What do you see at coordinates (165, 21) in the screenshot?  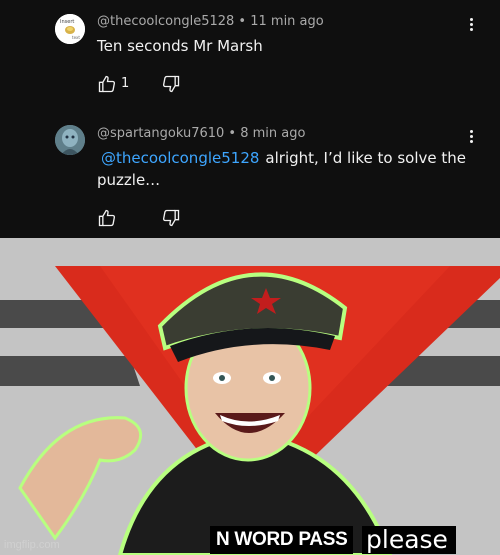 I see `author-handle: @thecoolcongle5128` at bounding box center [165, 21].